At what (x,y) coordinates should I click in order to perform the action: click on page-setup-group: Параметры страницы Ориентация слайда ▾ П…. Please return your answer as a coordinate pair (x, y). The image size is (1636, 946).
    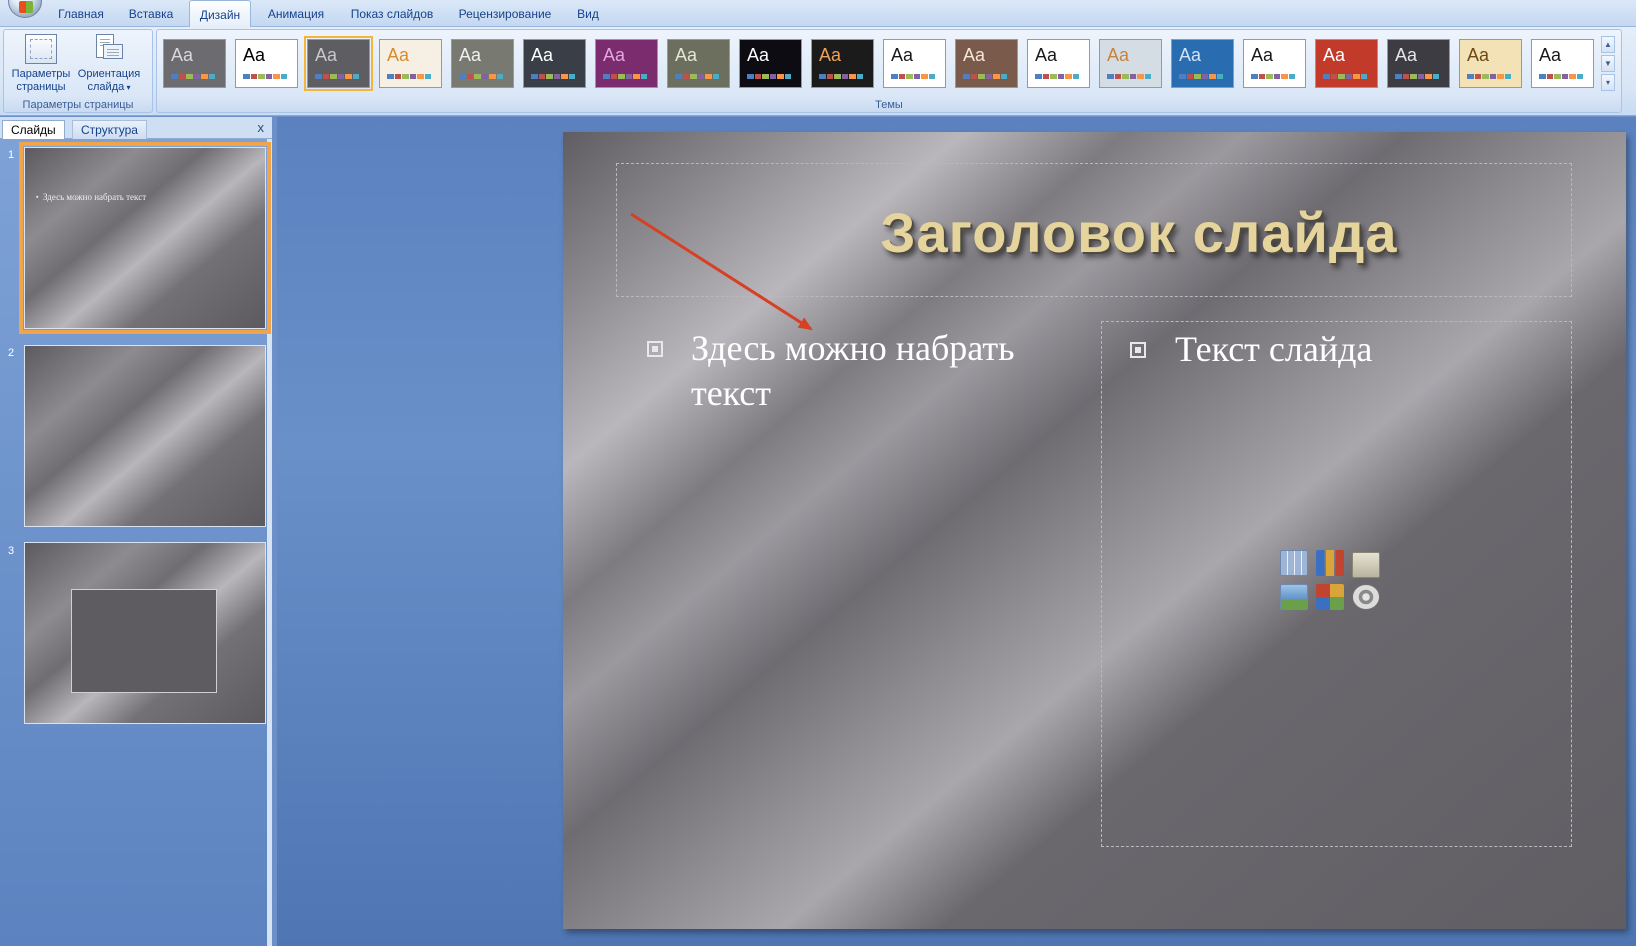
    Looking at the image, I should click on (78, 71).